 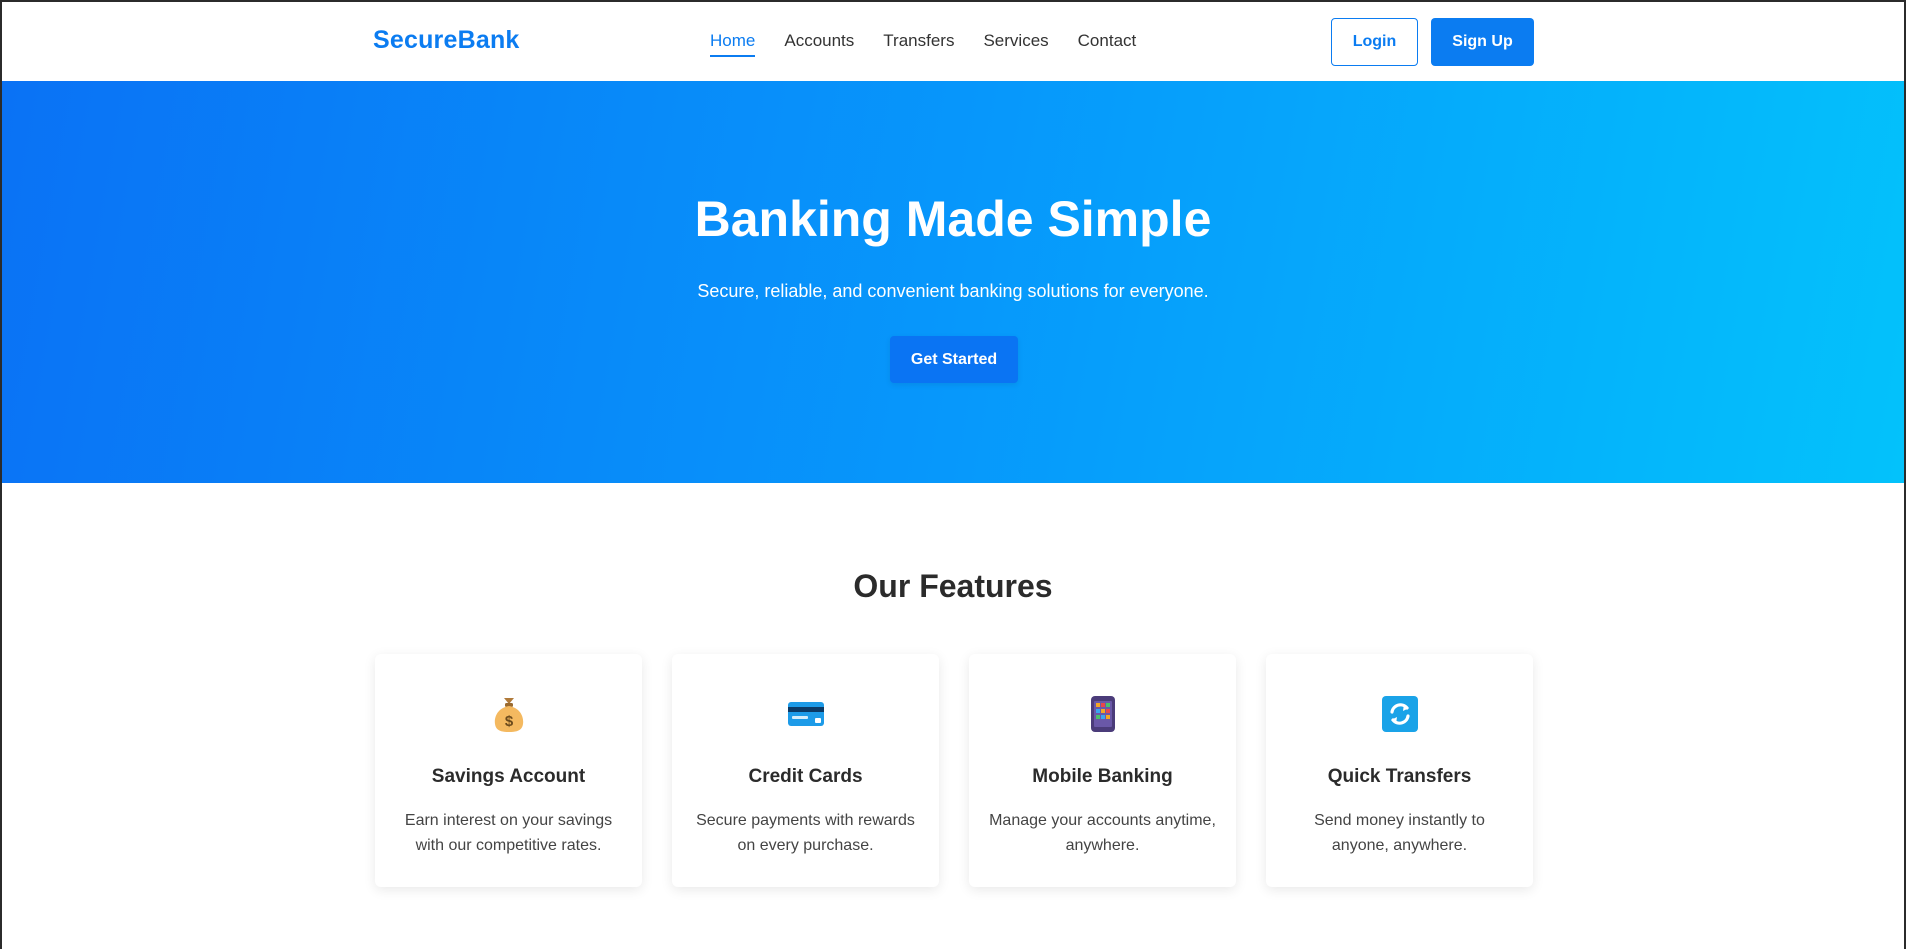 What do you see at coordinates (733, 44) in the screenshot?
I see `nav-item-home: Home` at bounding box center [733, 44].